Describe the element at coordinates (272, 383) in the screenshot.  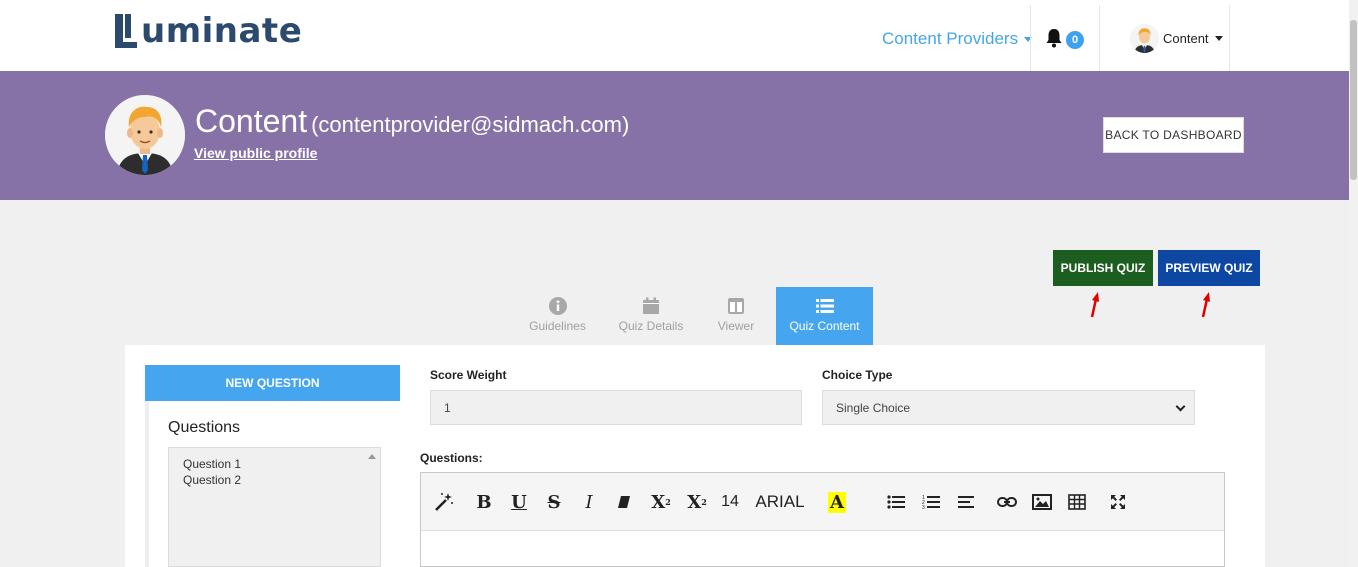
I see `new-question-button: NEW QUESTION` at that location.